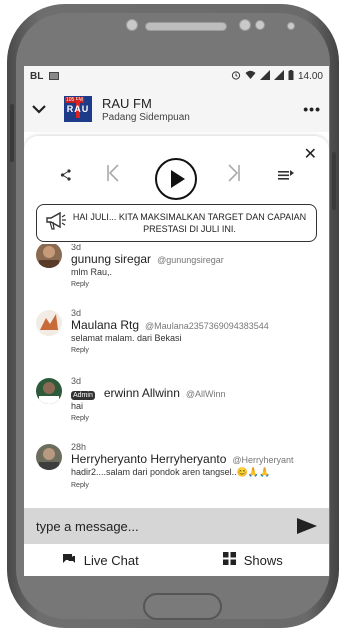 The image size is (346, 632). What do you see at coordinates (176, 76) in the screenshot?
I see `status-bar: BL 14.00` at bounding box center [176, 76].